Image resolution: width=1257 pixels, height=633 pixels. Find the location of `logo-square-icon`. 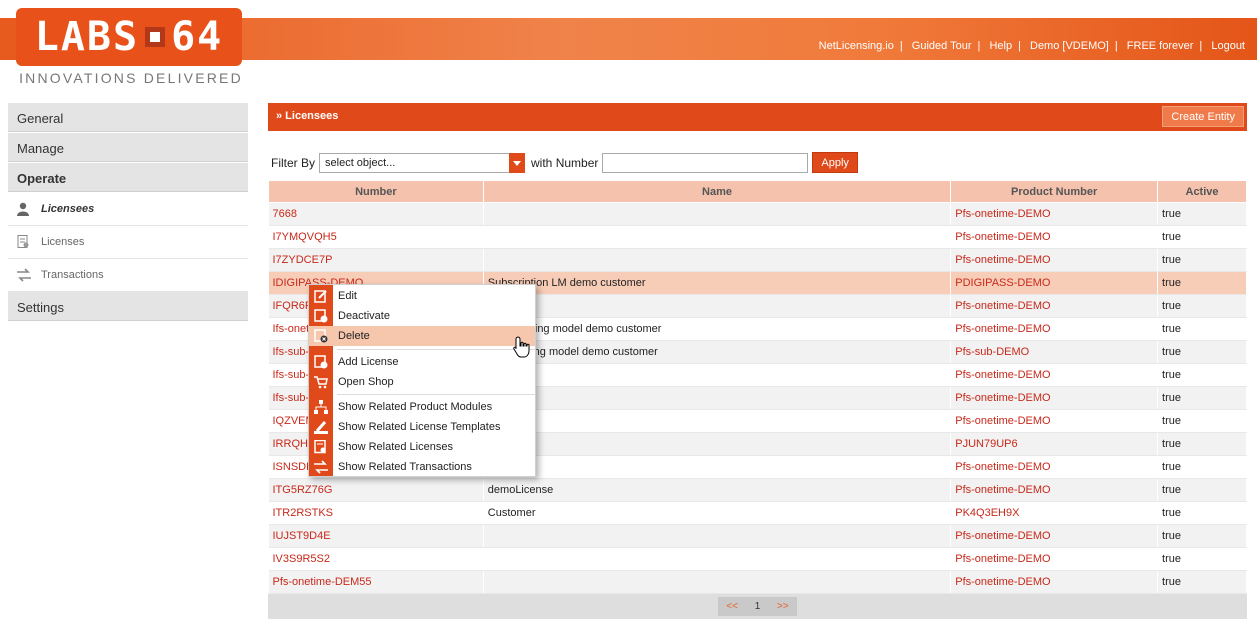

logo-square-icon is located at coordinates (155, 37).